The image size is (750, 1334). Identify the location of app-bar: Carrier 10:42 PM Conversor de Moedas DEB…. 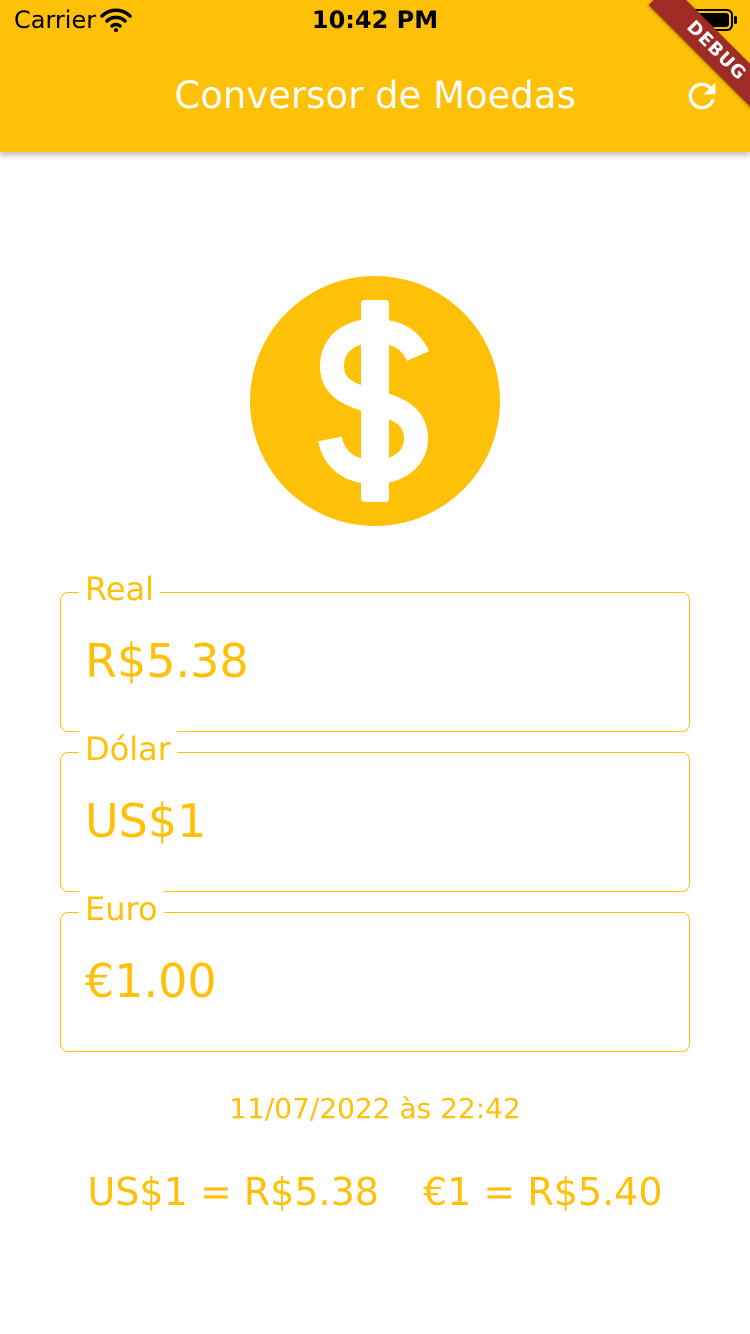
(375, 76).